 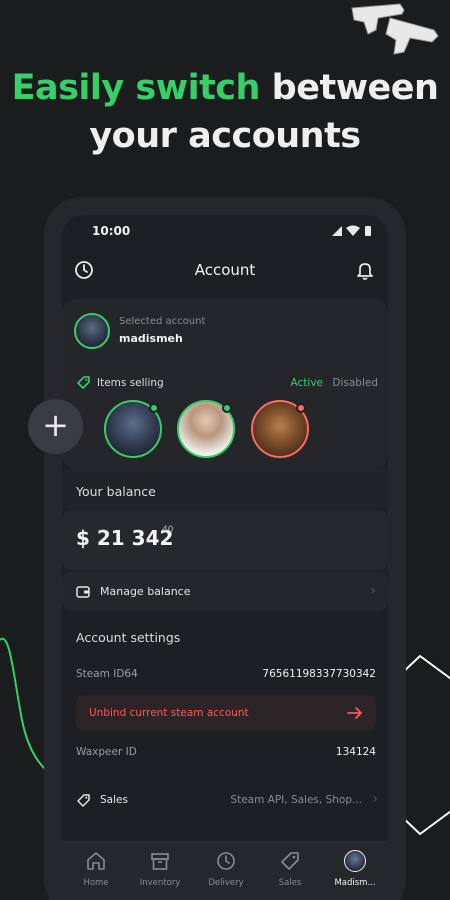 I want to click on balance-card: $ 21 342 40, so click(x=225, y=540).